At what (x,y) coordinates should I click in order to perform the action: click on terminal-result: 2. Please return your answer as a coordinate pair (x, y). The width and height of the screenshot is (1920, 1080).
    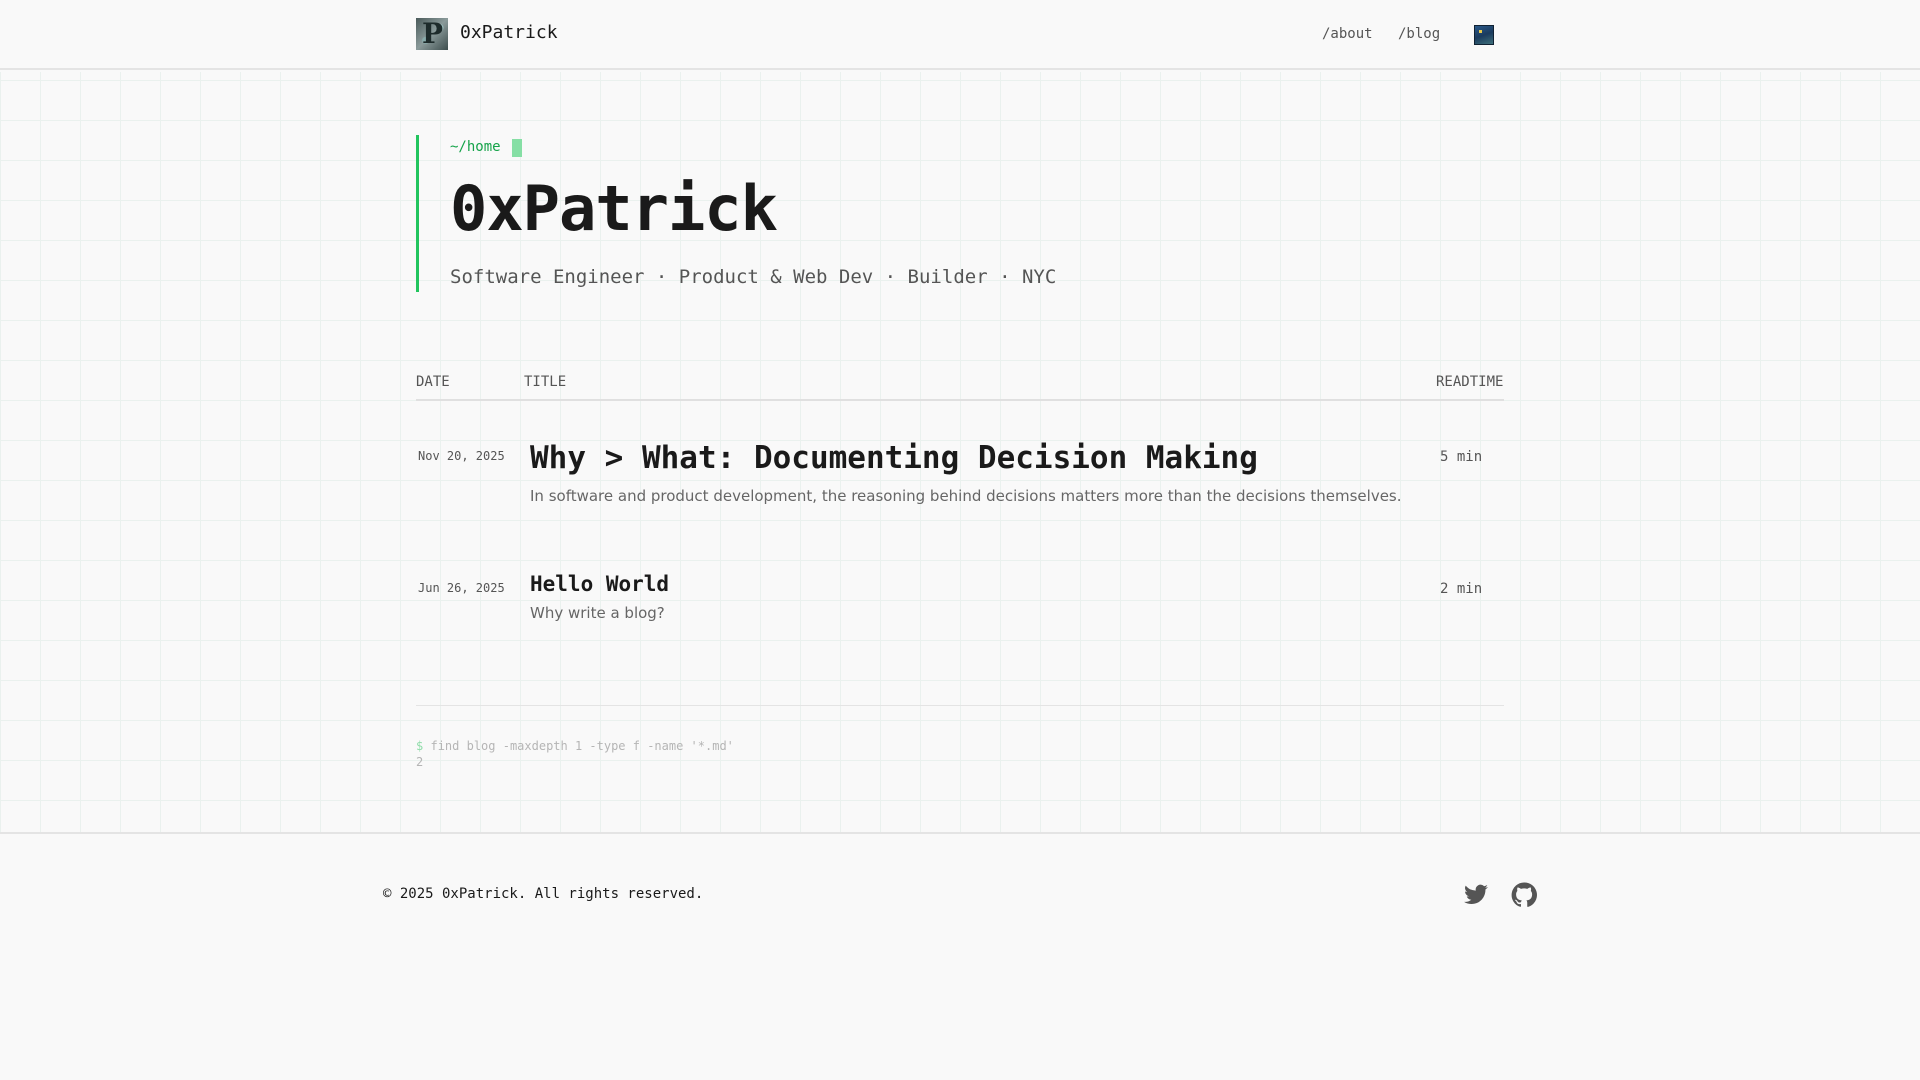
    Looking at the image, I should click on (420, 762).